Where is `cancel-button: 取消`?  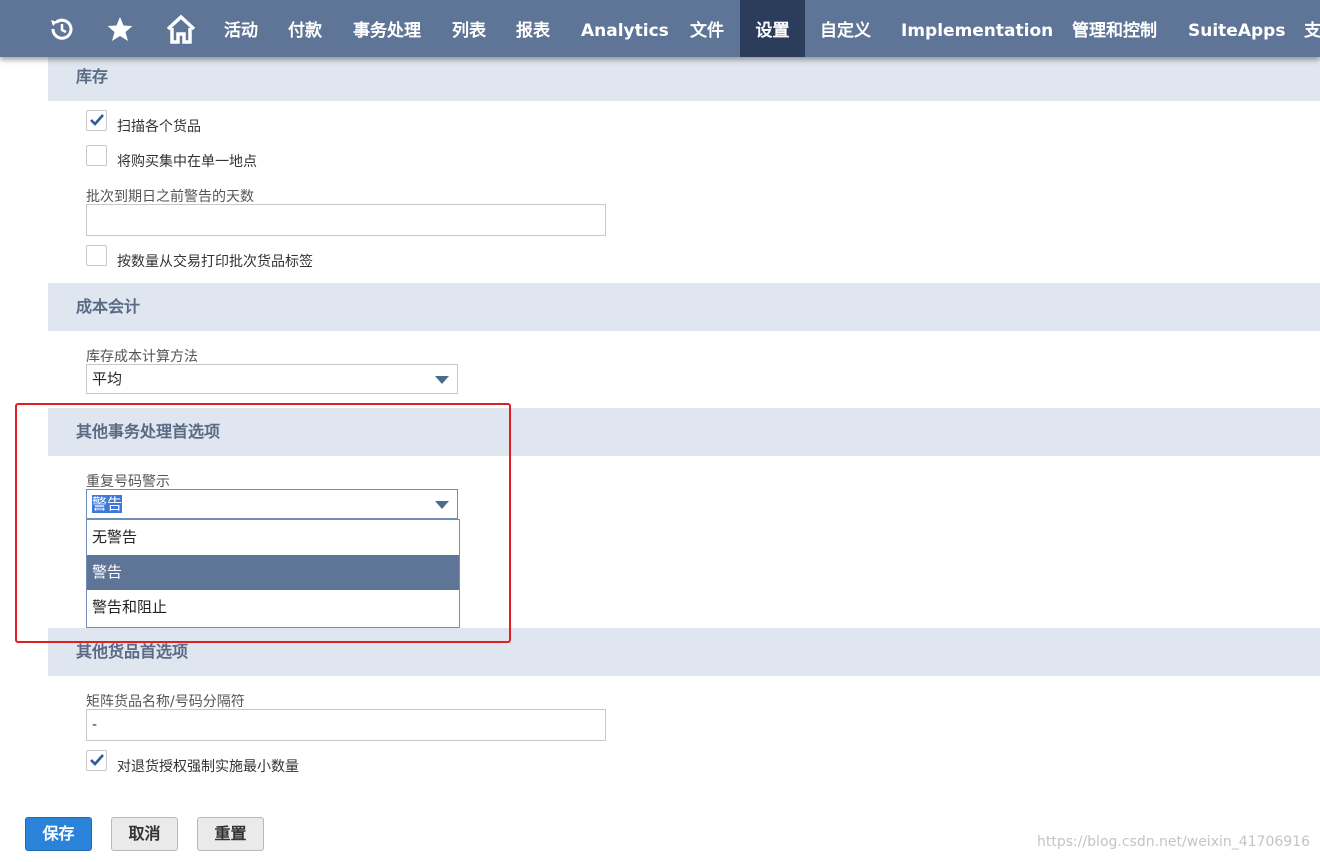 cancel-button: 取消 is located at coordinates (144, 834).